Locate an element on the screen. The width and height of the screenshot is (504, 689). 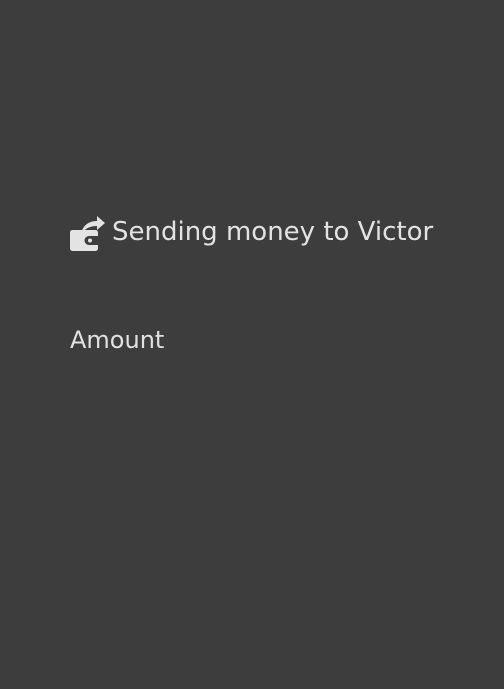
wallet-send-icon is located at coordinates (87, 232).